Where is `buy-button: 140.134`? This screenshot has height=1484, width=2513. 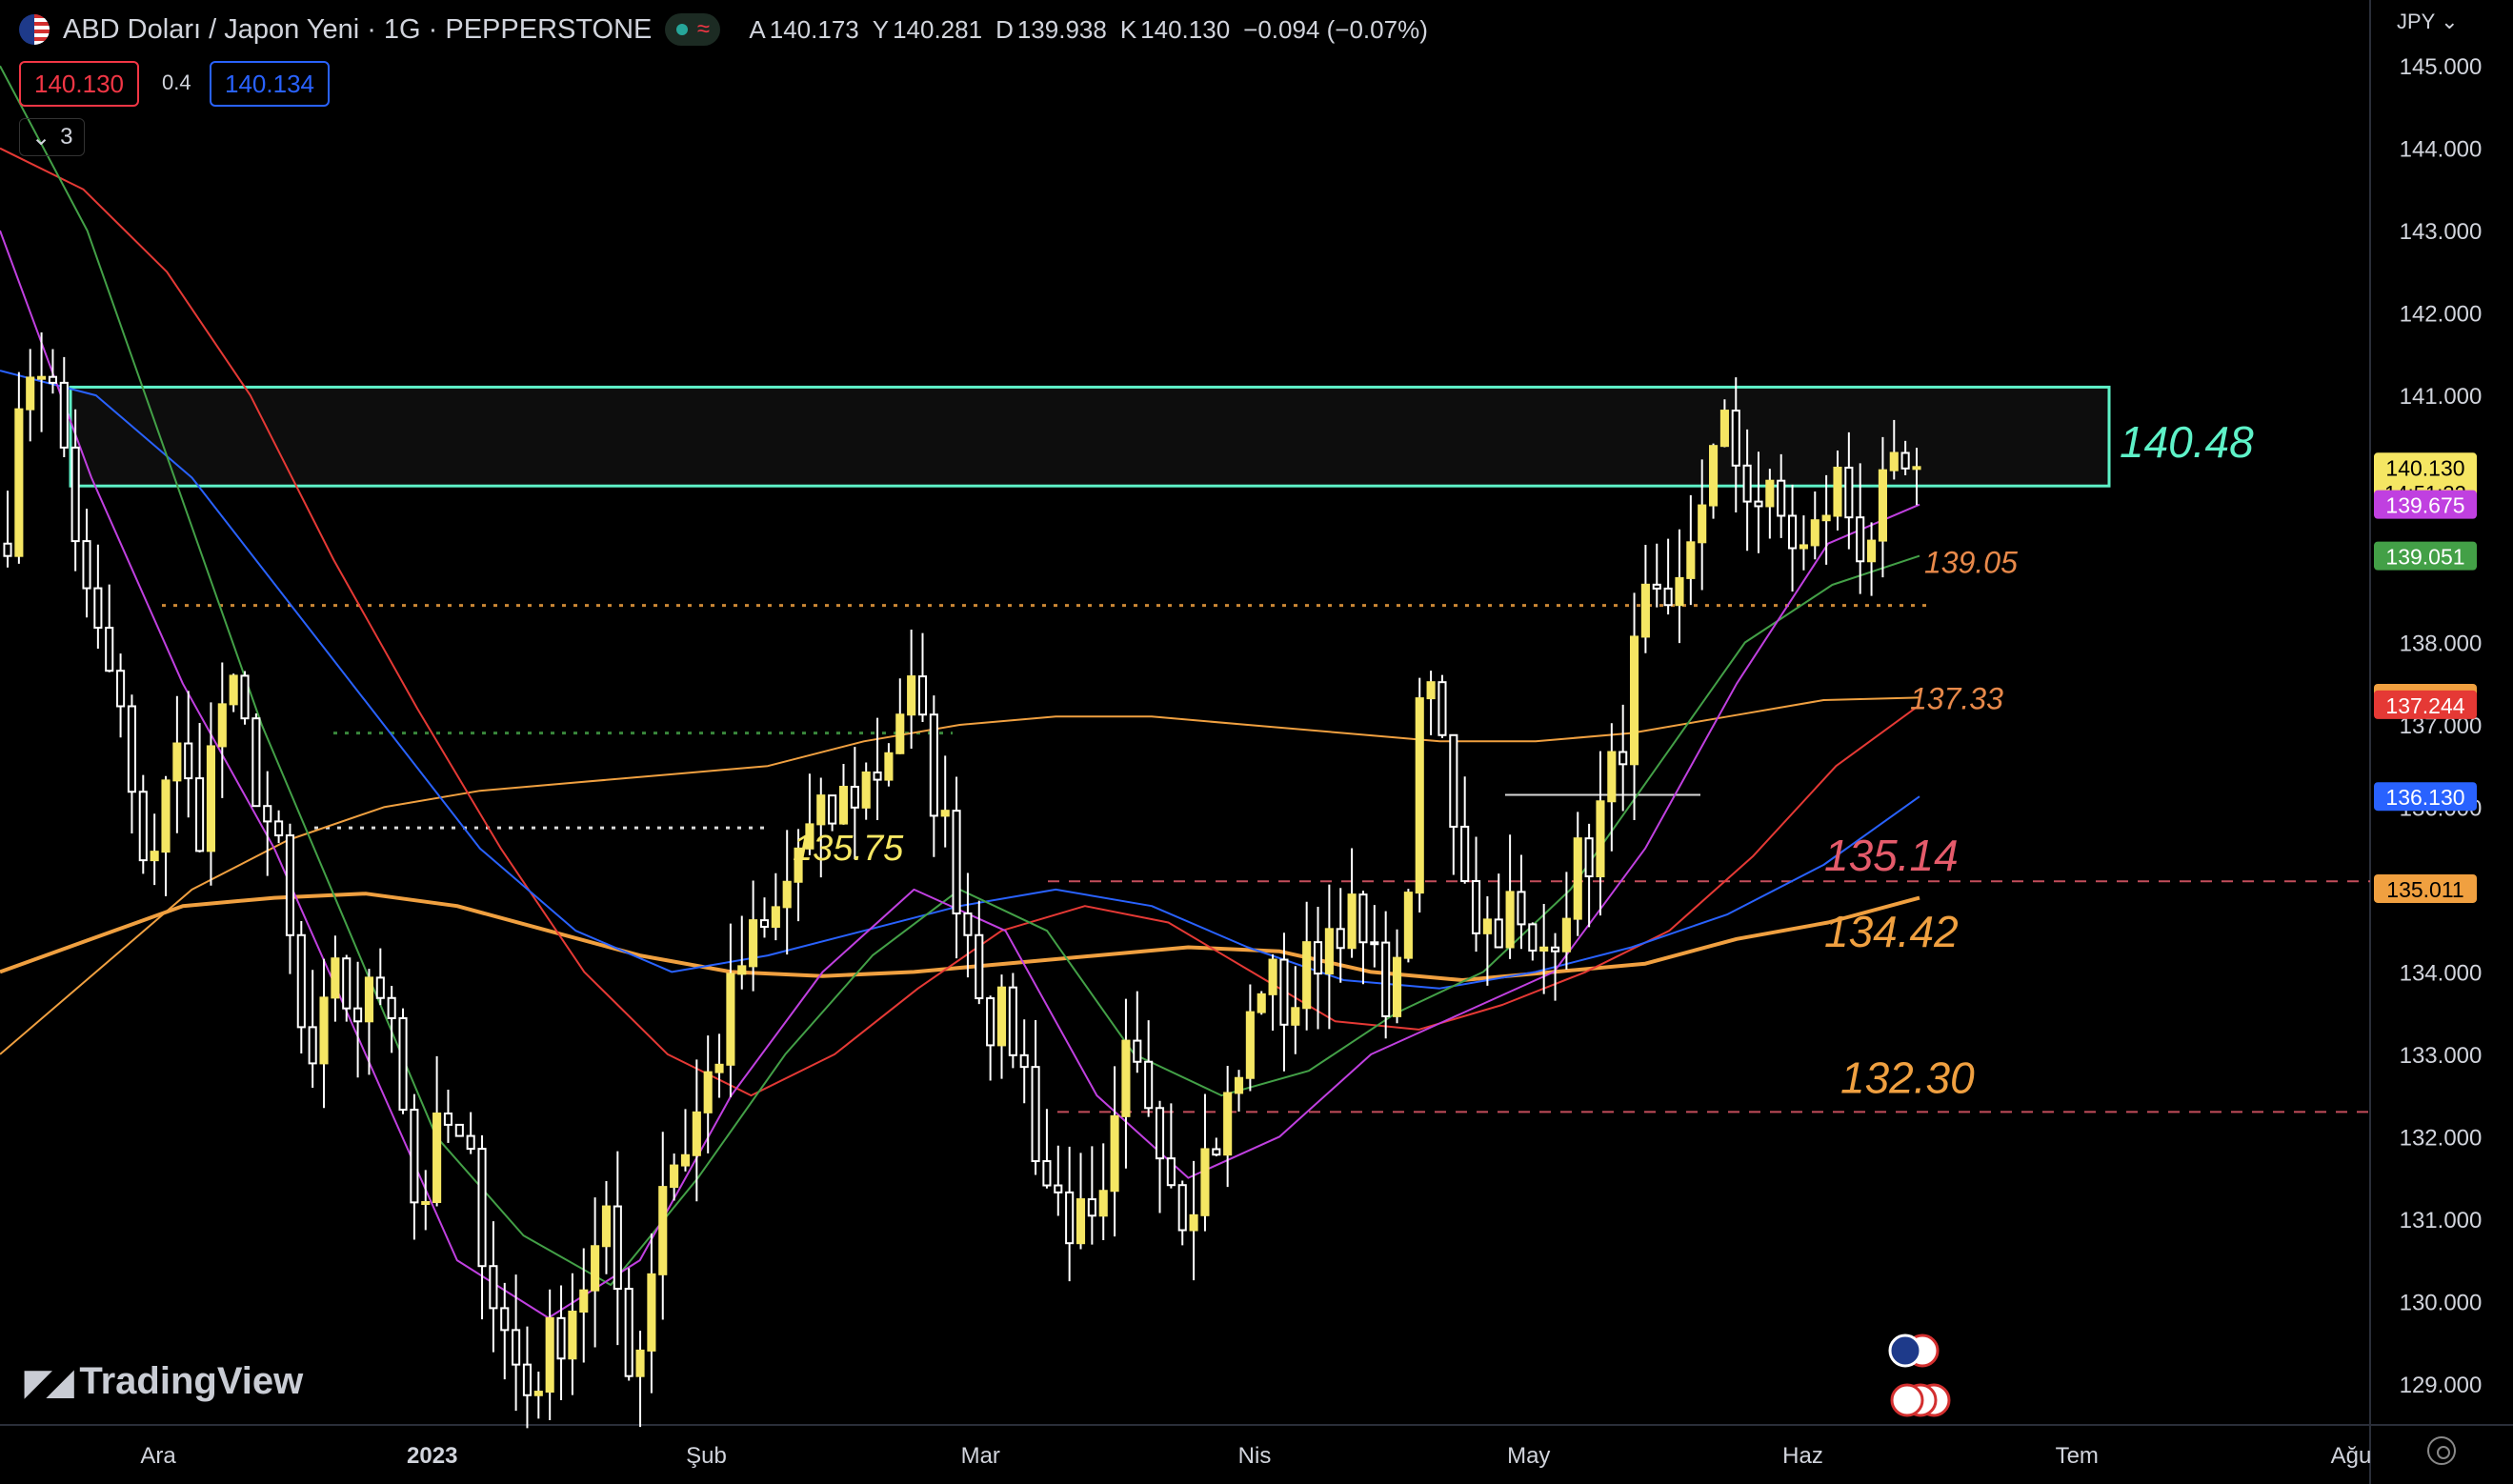
buy-button: 140.134 is located at coordinates (270, 84).